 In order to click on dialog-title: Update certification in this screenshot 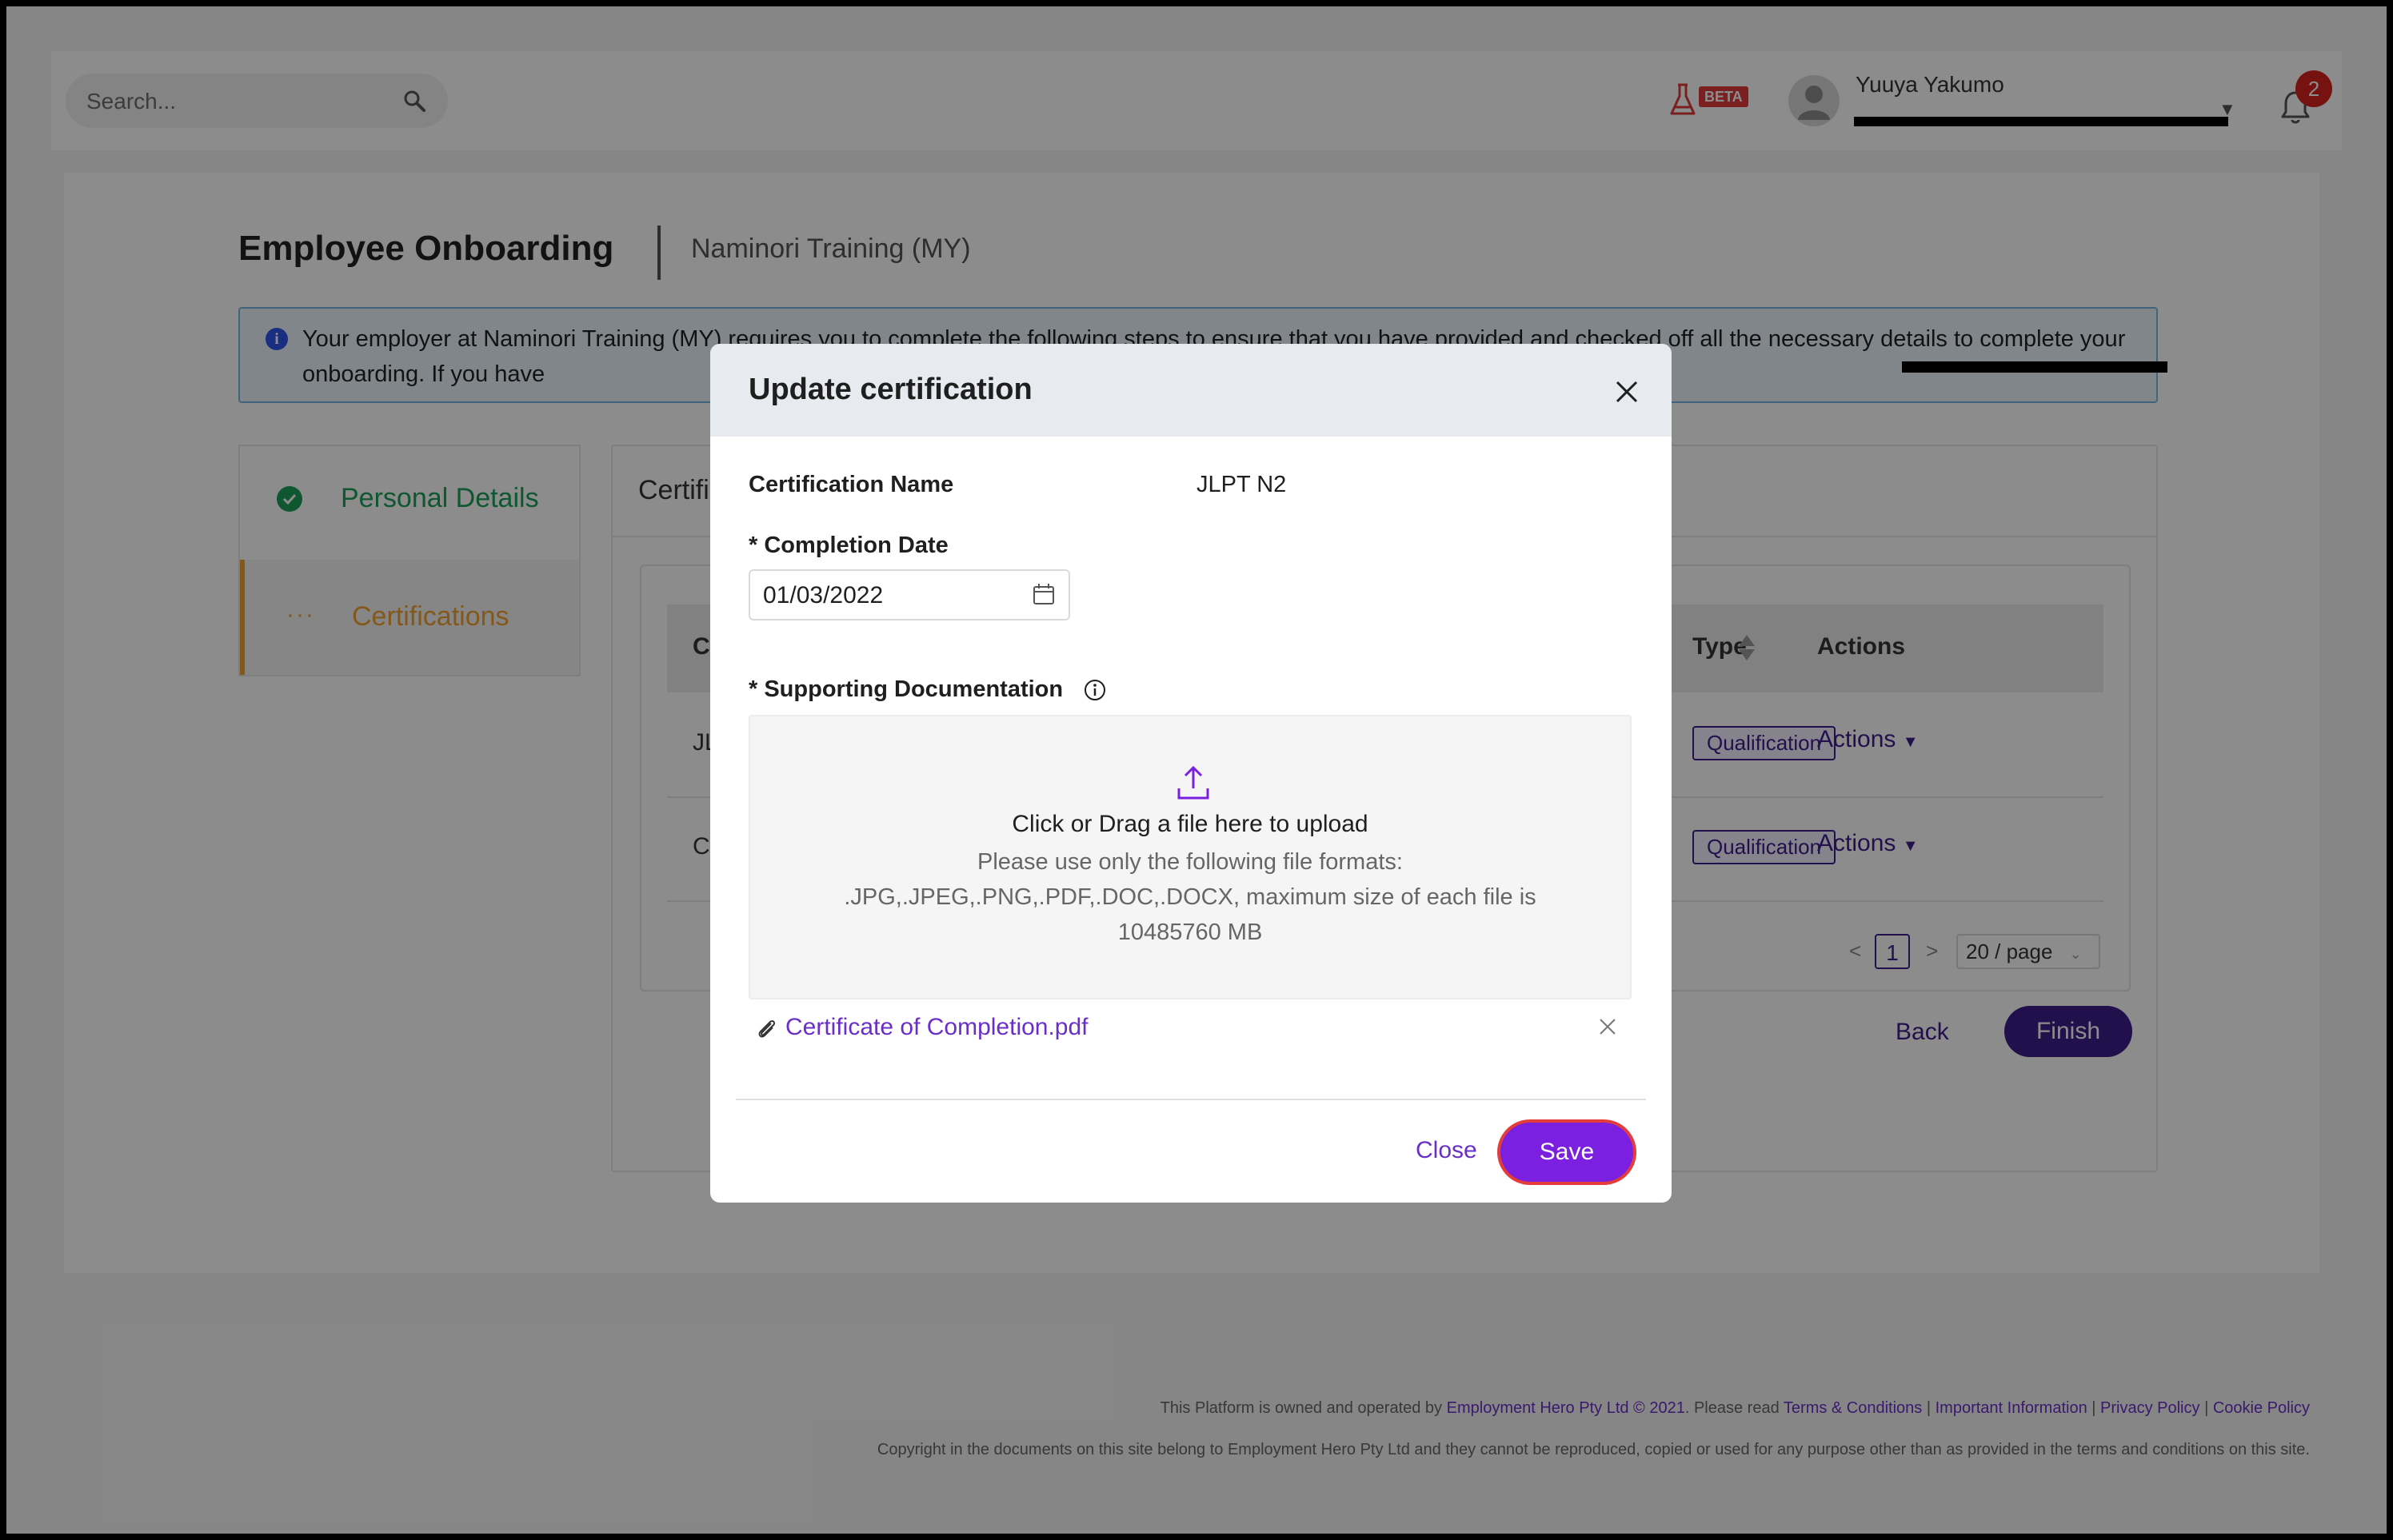, I will do `click(891, 389)`.